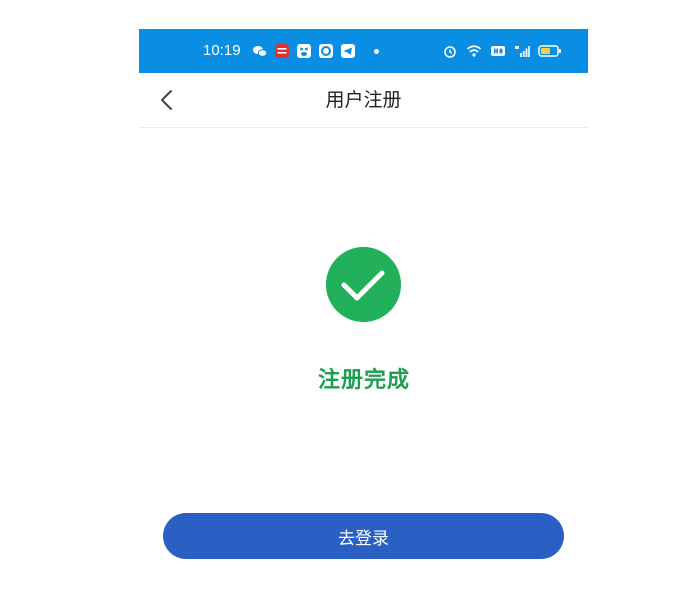 This screenshot has width=685, height=592. What do you see at coordinates (363, 380) in the screenshot?
I see `success-message: 注册完成` at bounding box center [363, 380].